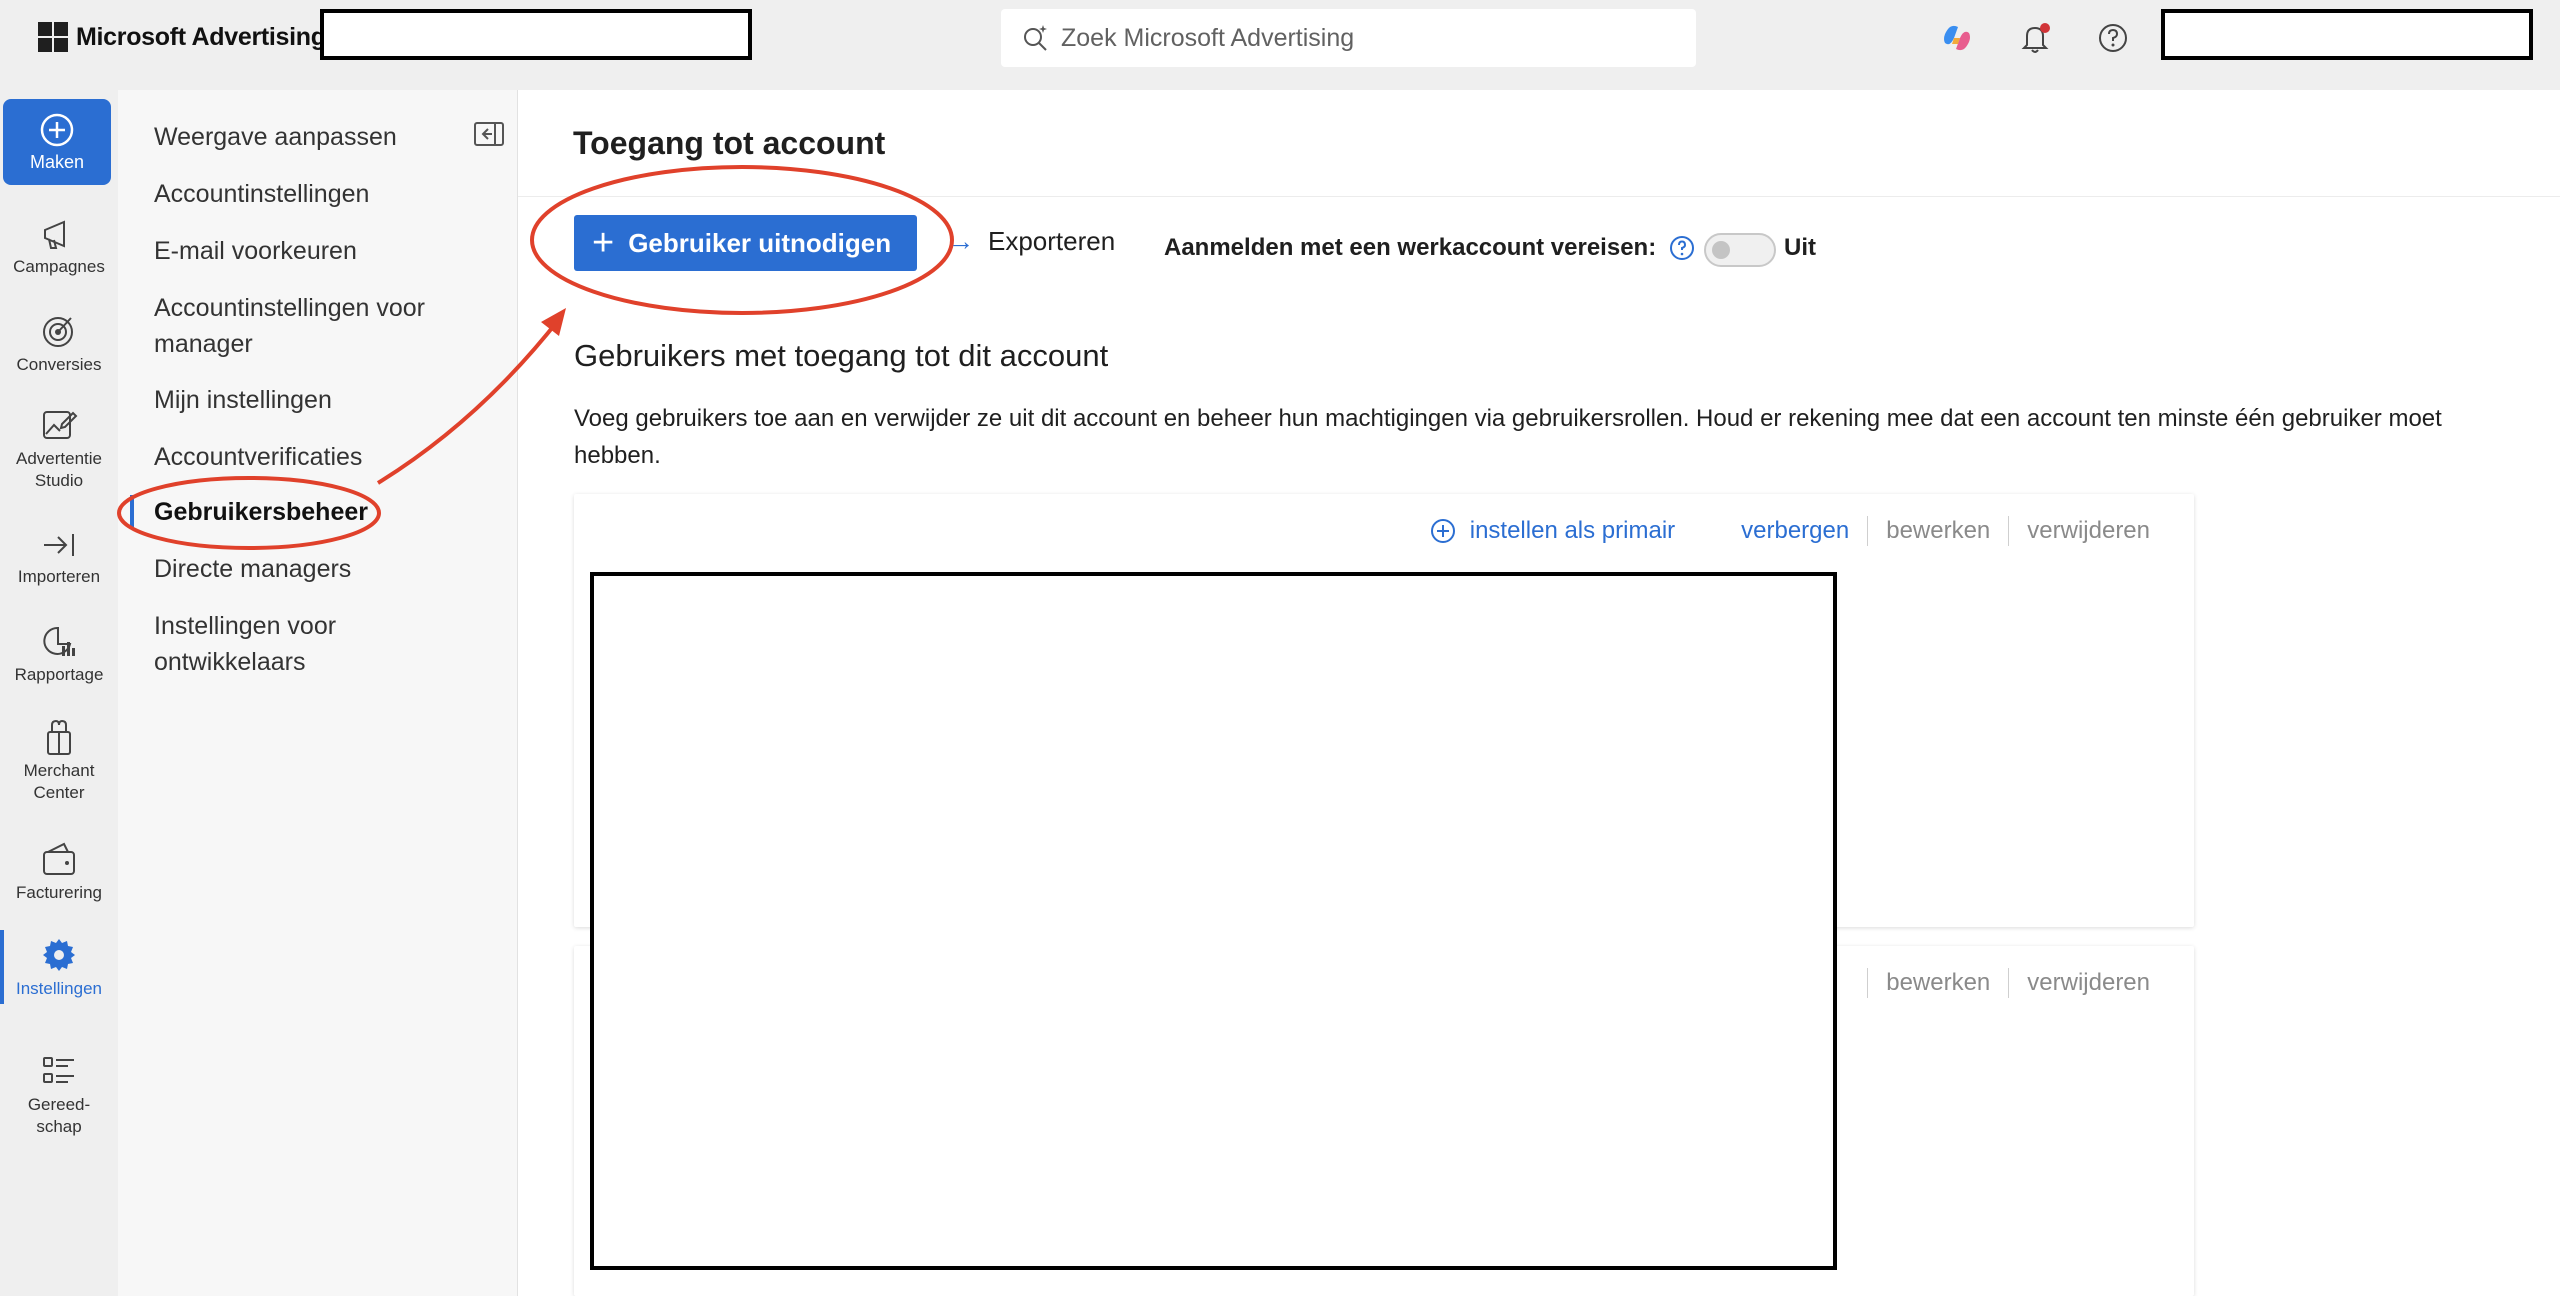 This screenshot has width=2560, height=1296. I want to click on rail-item-tools: Gereed-schap, so click(59, 1095).